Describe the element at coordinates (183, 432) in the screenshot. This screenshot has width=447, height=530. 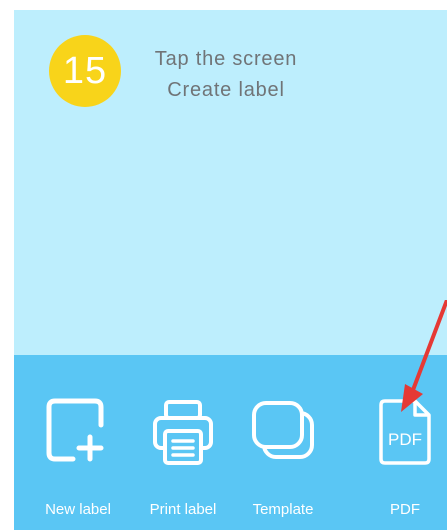
I see `printer-icon` at that location.